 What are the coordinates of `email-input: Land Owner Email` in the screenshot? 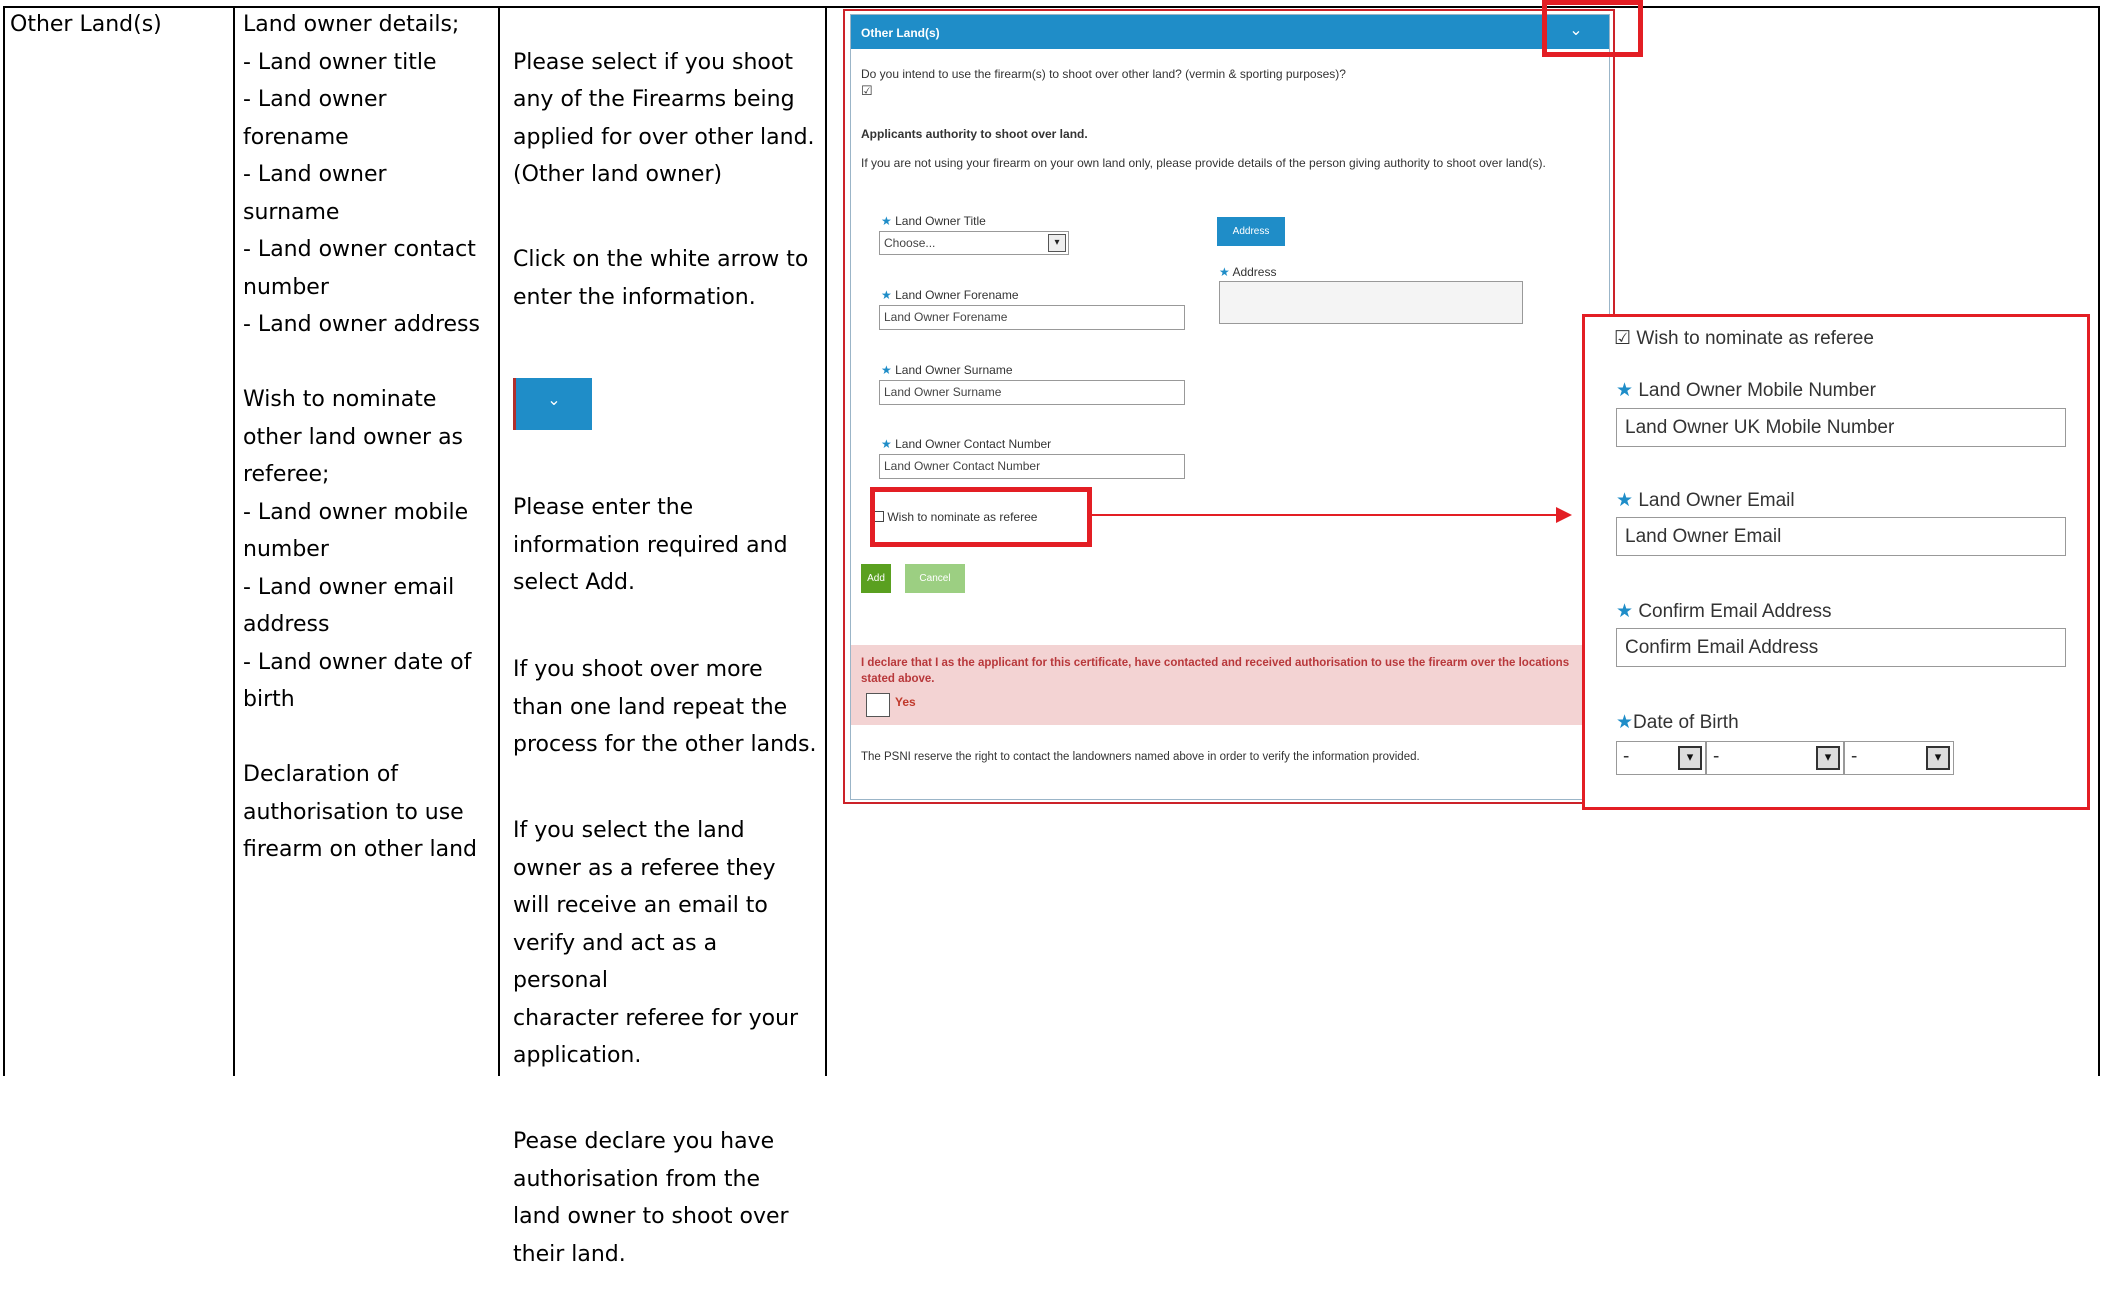 It's located at (1841, 536).